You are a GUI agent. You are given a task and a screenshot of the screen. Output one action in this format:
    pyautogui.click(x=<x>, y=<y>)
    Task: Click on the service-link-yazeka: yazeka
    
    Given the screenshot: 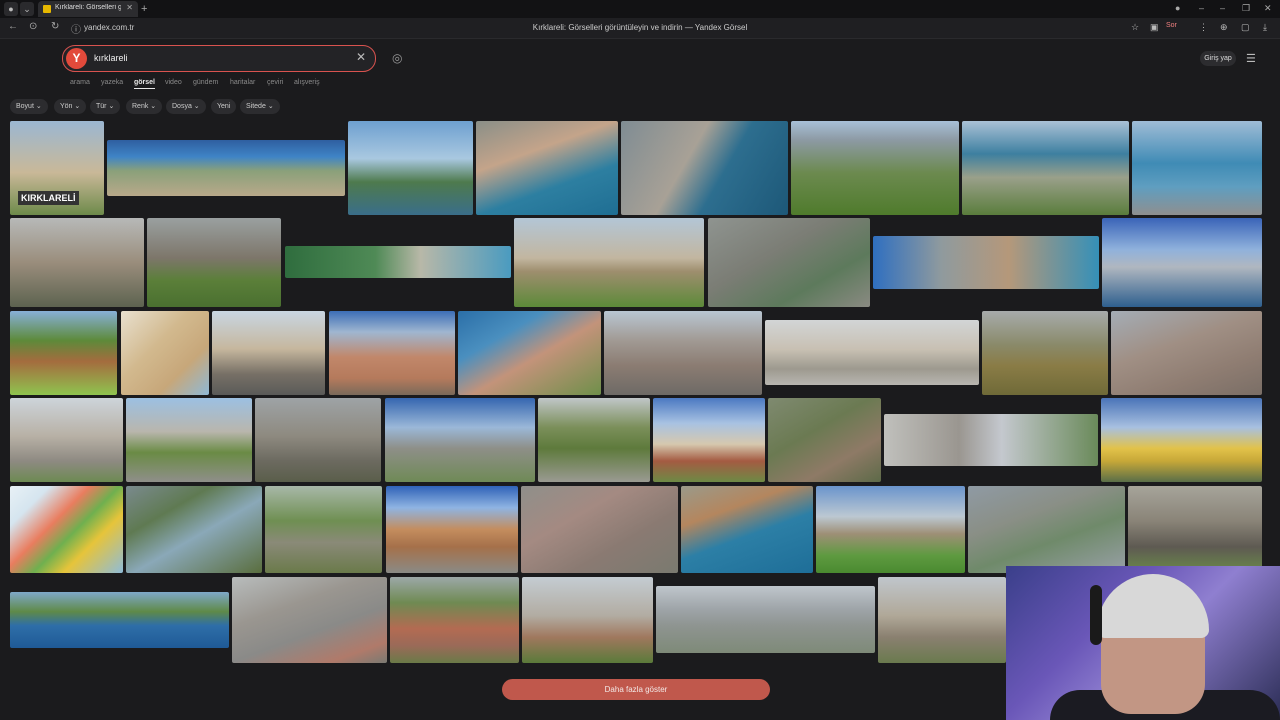 What is the action you would take?
    pyautogui.click(x=112, y=82)
    